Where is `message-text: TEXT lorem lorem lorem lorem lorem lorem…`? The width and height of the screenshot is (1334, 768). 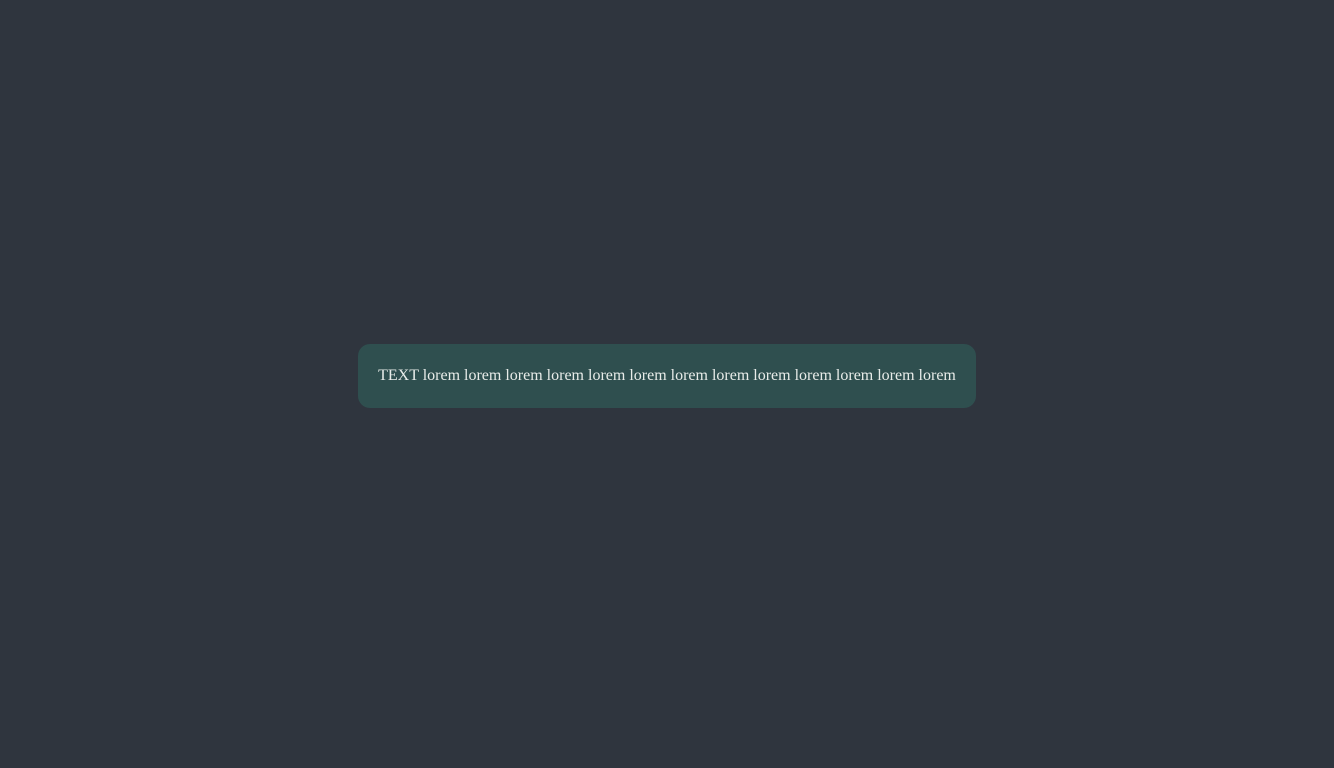 message-text: TEXT lorem lorem lorem lorem lorem lorem… is located at coordinates (667, 375).